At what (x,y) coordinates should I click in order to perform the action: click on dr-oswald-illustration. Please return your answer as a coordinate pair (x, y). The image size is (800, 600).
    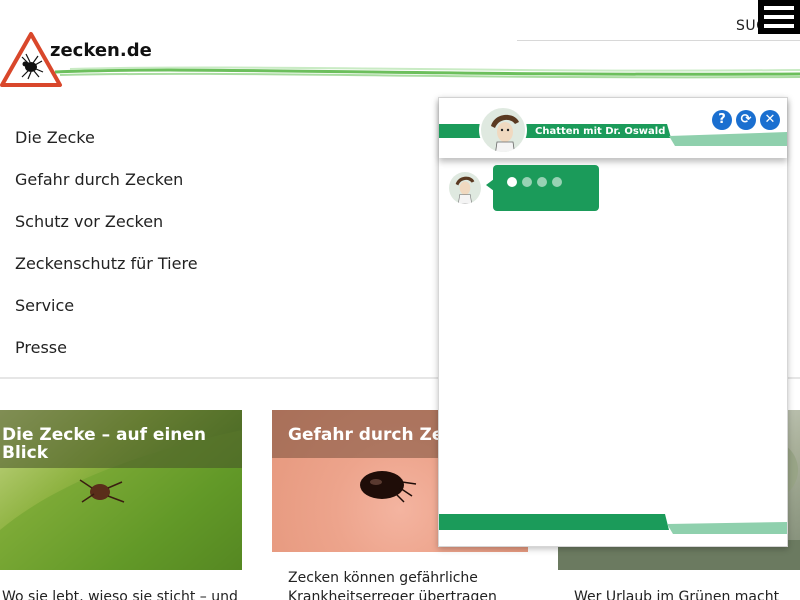
    Looking at the image, I should click on (465, 190).